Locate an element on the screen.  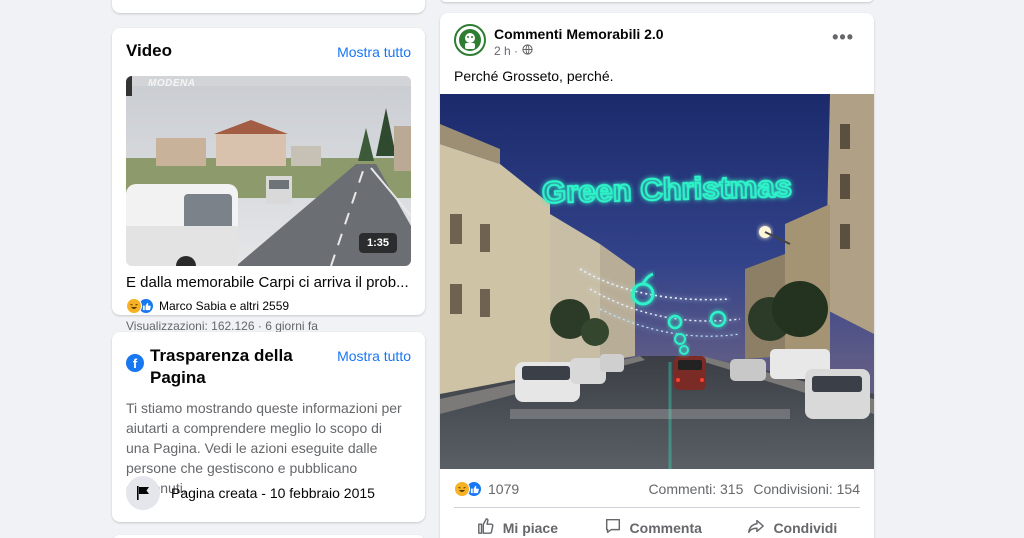
video-show-all-link: Mostra tutto is located at coordinates (374, 52).